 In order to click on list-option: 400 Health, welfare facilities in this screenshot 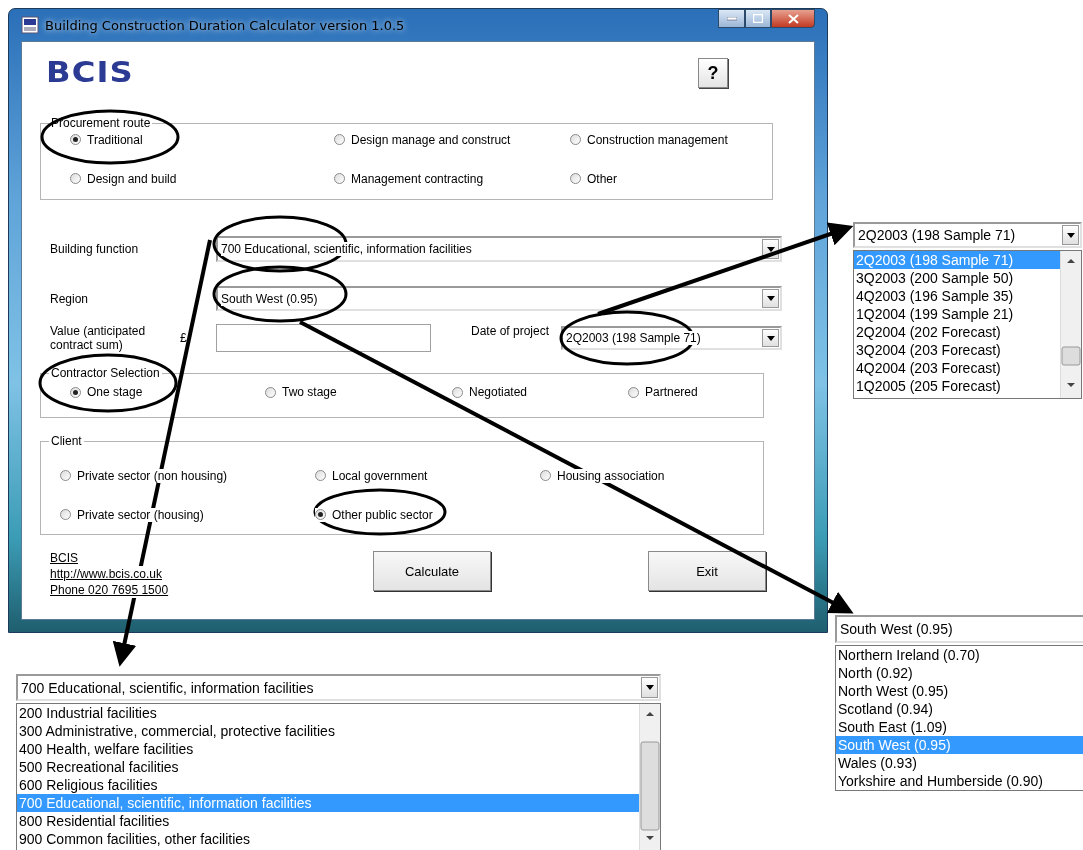, I will do `click(328, 749)`.